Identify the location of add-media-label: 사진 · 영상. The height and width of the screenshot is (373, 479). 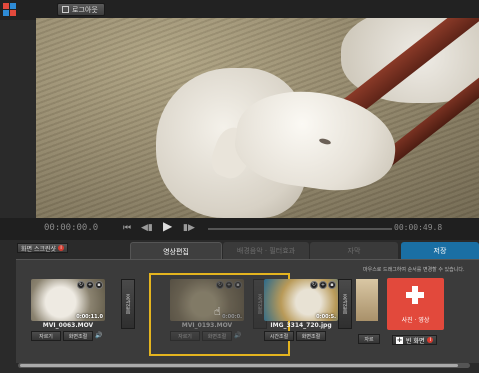
(415, 320).